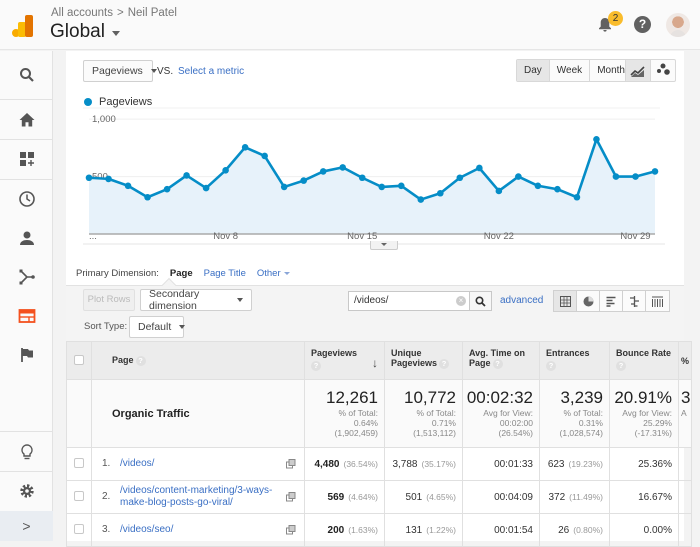 This screenshot has height=547, width=700. Describe the element at coordinates (653, 433) in the screenshot. I see `totals-caption: (-17.31%)` at that location.